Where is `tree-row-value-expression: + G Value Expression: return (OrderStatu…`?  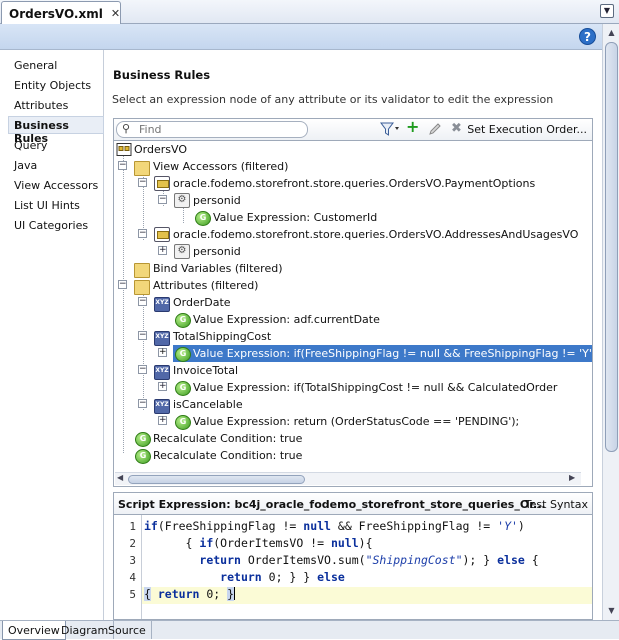
tree-row-value-expression: + G Value Expression: return (OrderStatu… is located at coordinates (349, 421).